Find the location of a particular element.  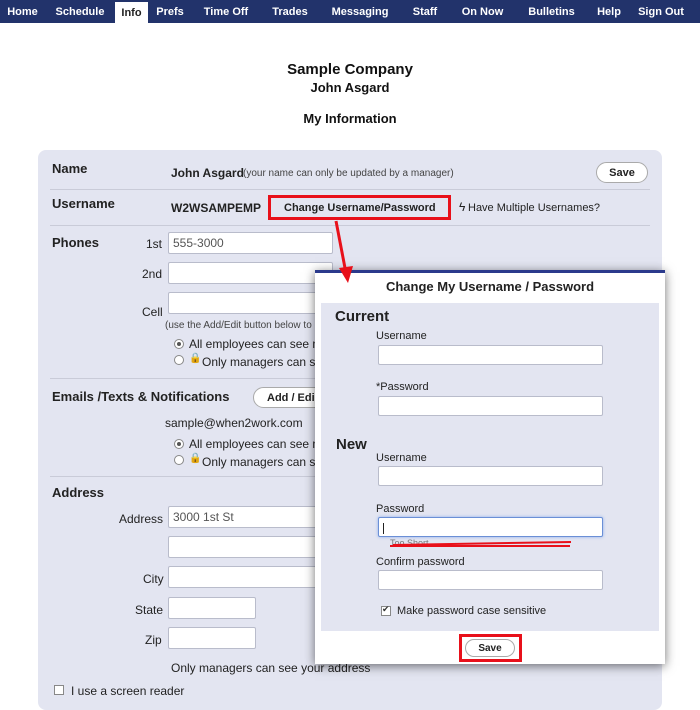

zip-label: Zip is located at coordinates (153, 640).